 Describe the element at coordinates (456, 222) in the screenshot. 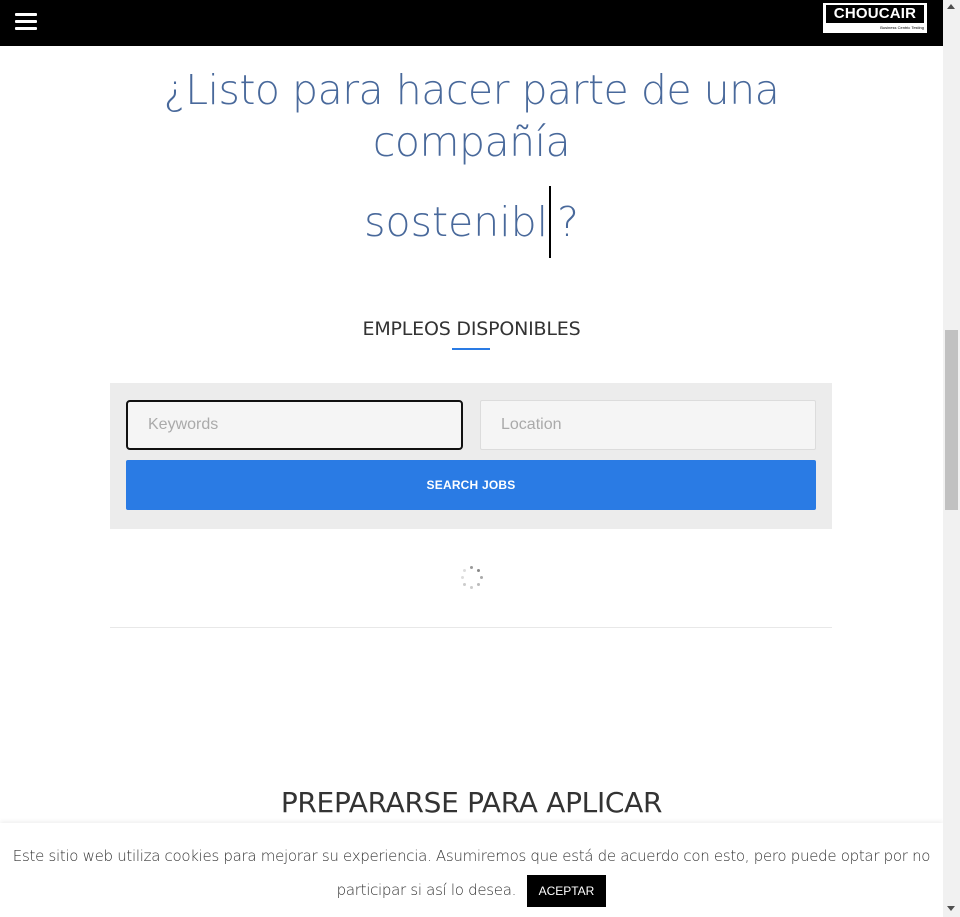

I see `typed-word: sostenibl` at that location.